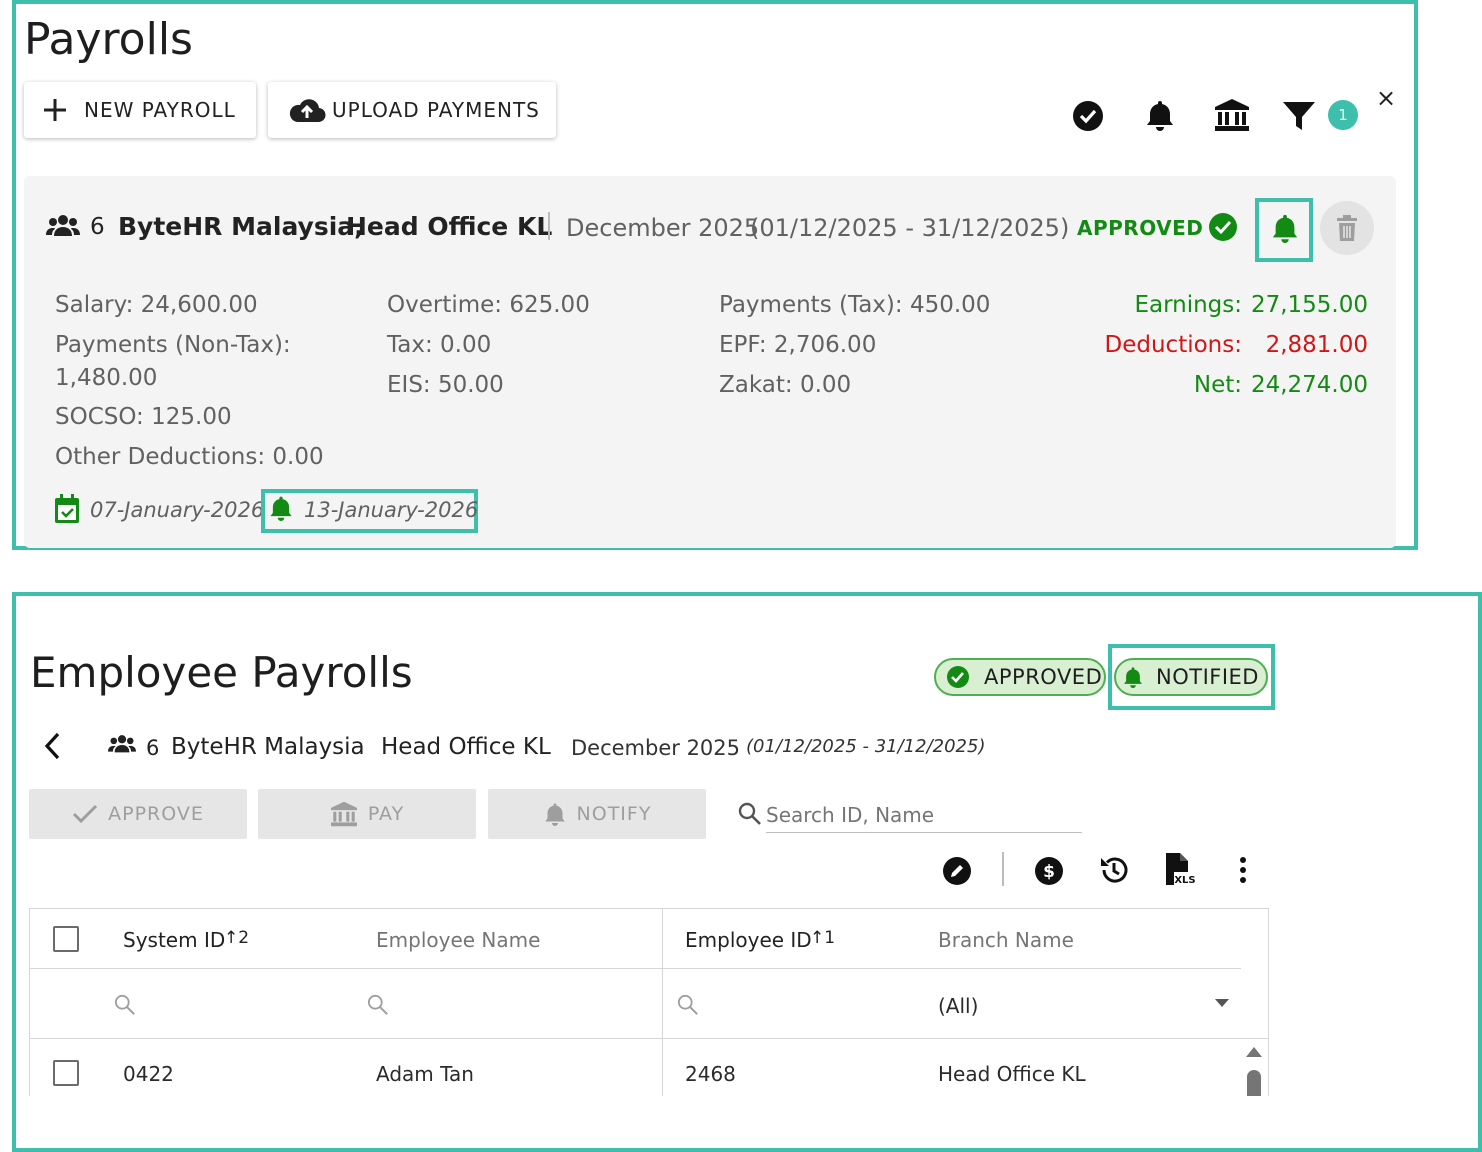 This screenshot has width=1482, height=1152. I want to click on search-input, so click(924, 815).